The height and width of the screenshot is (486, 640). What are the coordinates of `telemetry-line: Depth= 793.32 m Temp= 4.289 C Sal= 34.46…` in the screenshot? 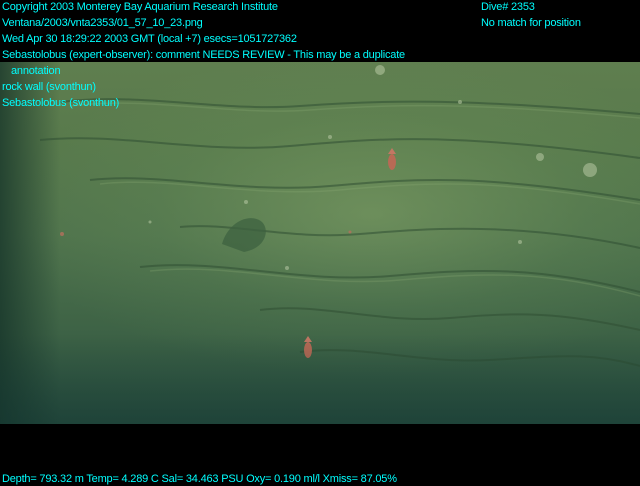 It's located at (199, 479).